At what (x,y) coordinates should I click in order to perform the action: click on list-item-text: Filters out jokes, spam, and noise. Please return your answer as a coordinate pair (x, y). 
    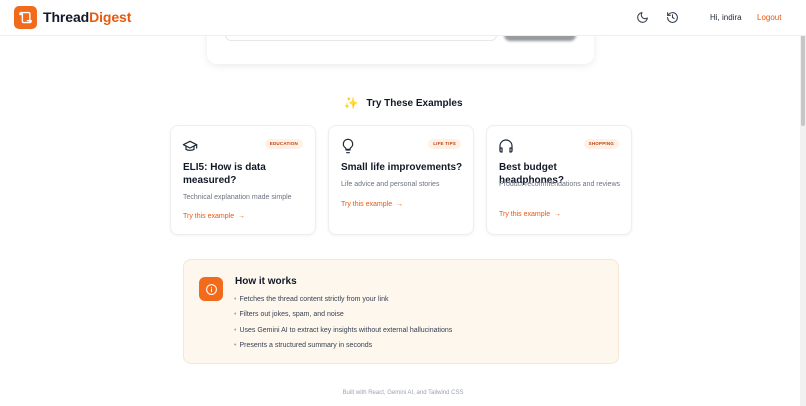
    Looking at the image, I should click on (291, 315).